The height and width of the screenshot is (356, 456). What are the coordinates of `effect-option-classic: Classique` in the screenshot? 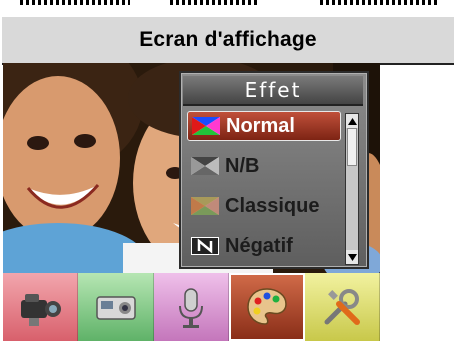 It's located at (264, 206).